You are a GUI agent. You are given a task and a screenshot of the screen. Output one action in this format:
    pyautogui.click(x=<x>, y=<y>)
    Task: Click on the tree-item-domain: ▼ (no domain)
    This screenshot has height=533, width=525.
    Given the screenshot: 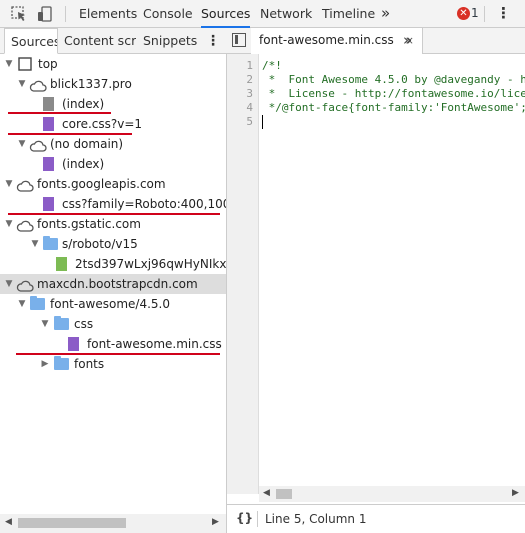 What is the action you would take?
    pyautogui.click(x=113, y=144)
    